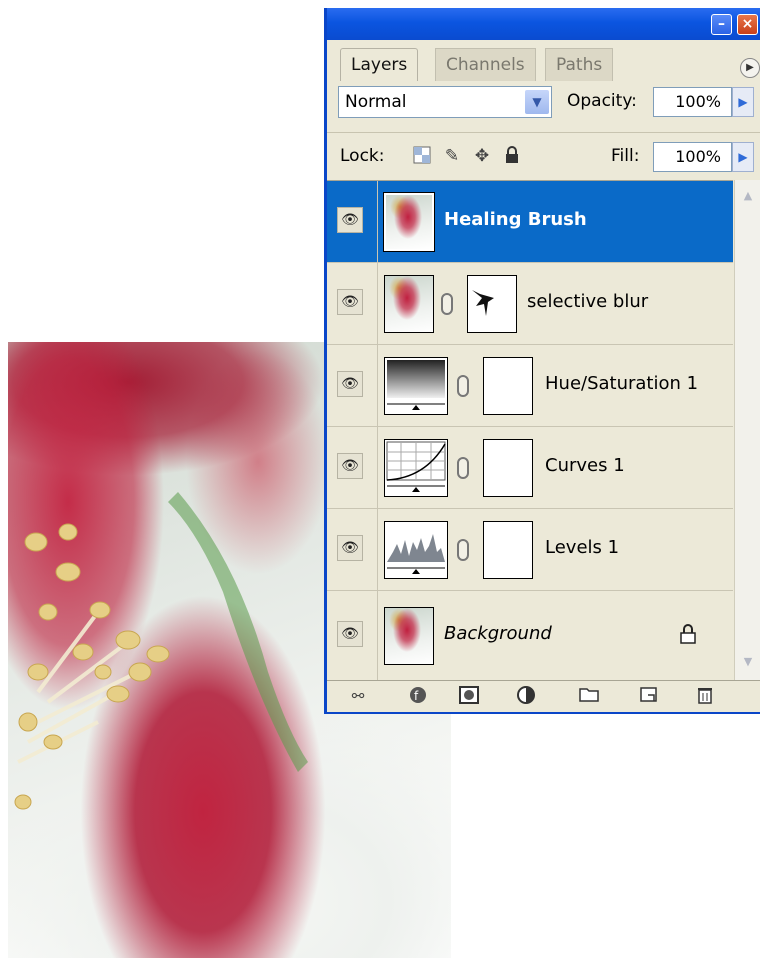 The width and height of the screenshot is (760, 965). I want to click on lock-transparency-icon, so click(422, 156).